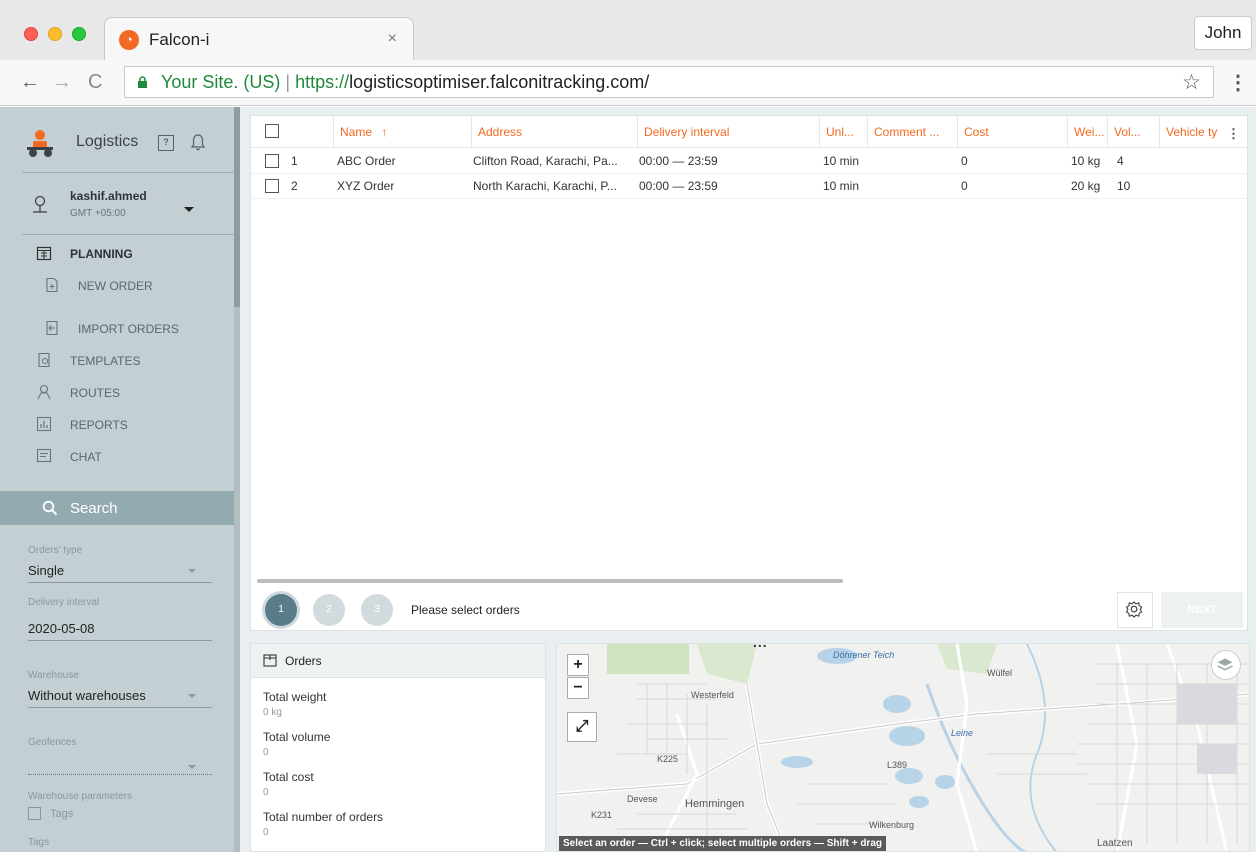  Describe the element at coordinates (99, 425) in the screenshot. I see `sidebar-item-label: REPORTS` at that location.